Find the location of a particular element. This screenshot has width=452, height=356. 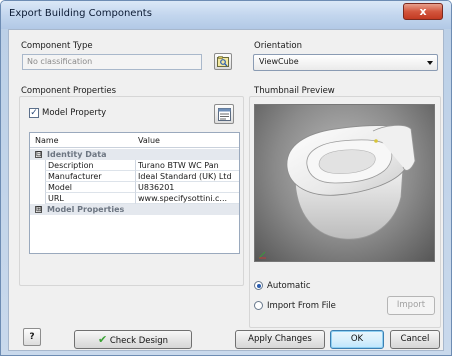

category-row-model-properties: ⊞ Model Properties is located at coordinates (134, 209).